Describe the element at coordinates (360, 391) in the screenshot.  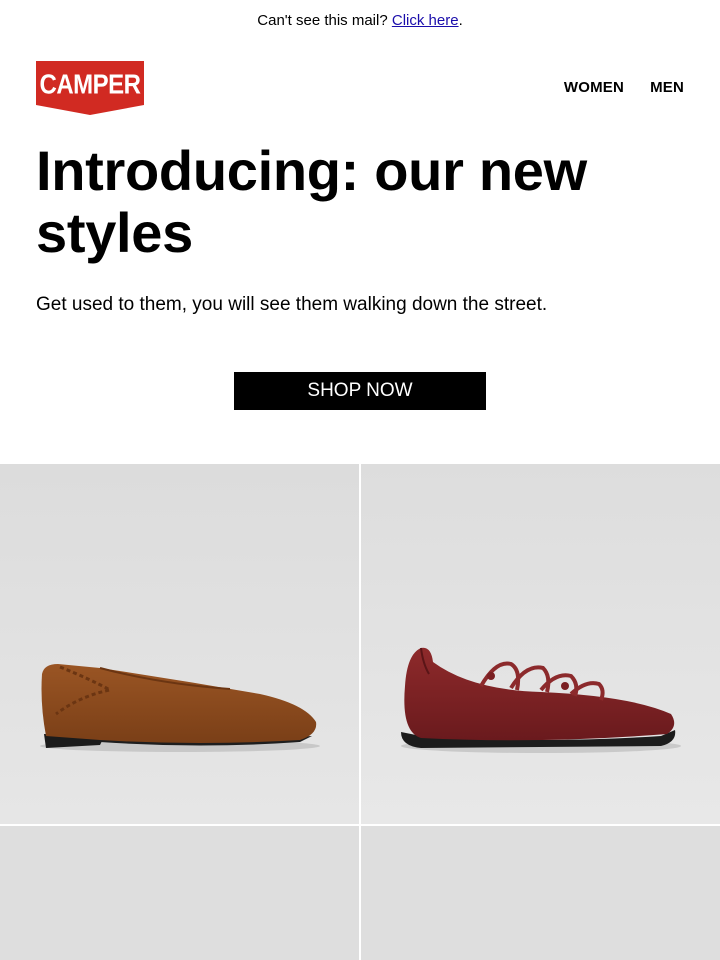
I see `shop-now-button: SHOP NOW` at that location.